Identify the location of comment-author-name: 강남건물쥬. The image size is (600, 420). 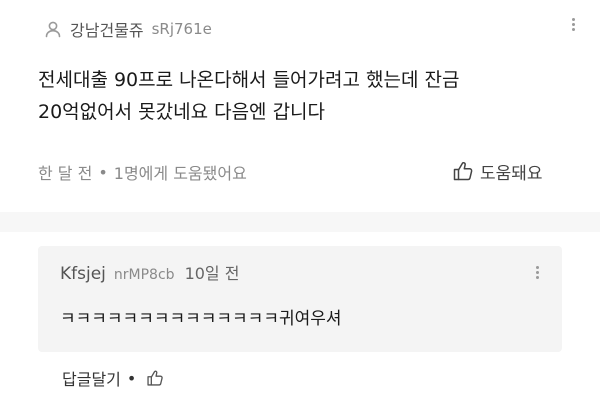
(107, 29).